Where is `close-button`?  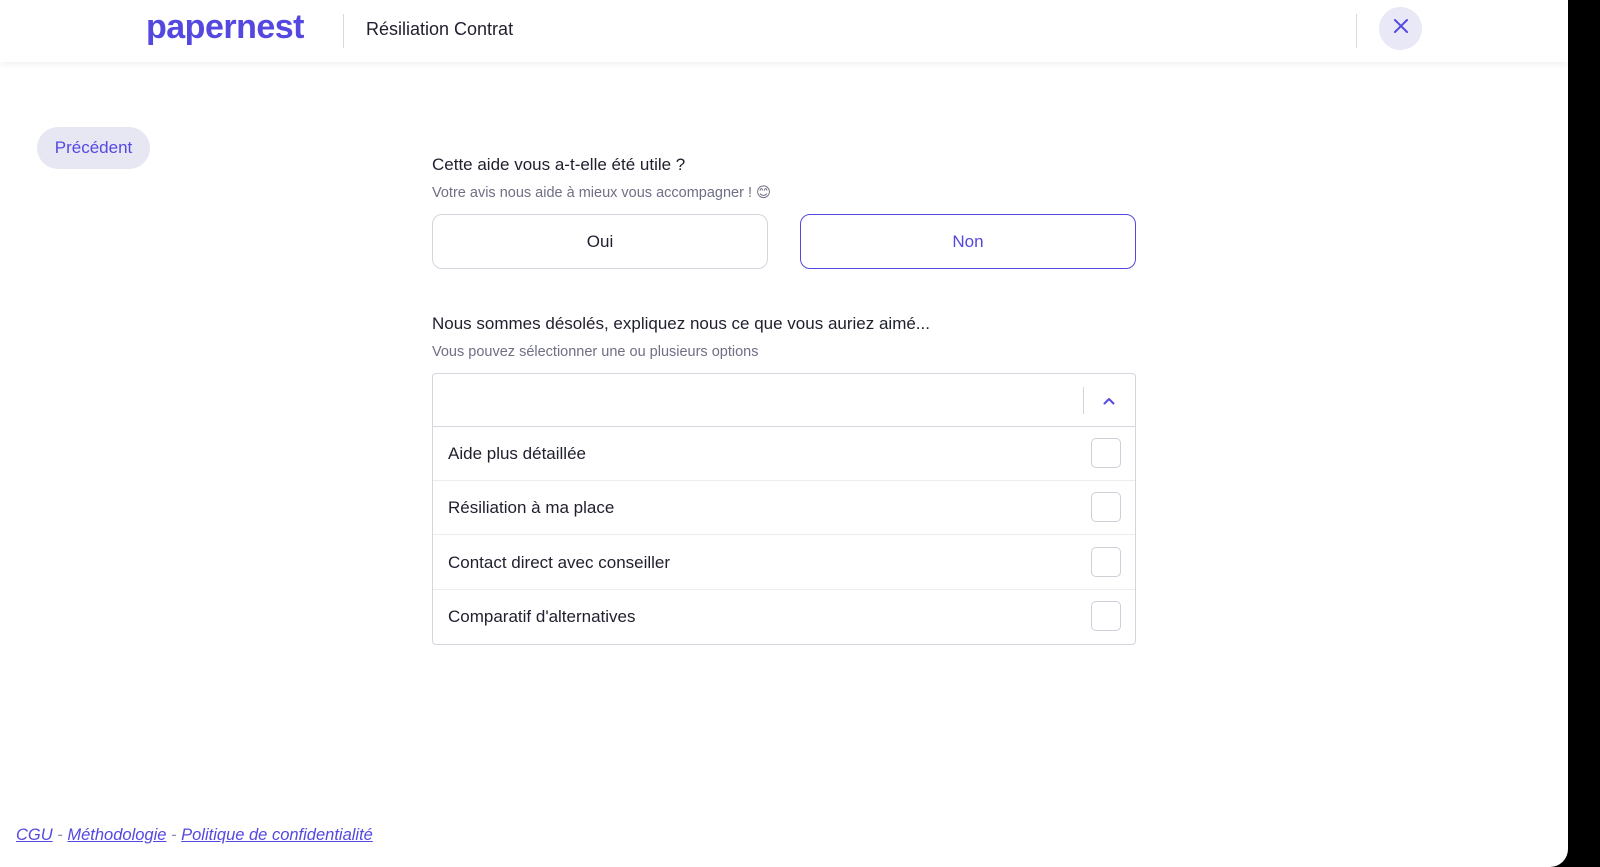 close-button is located at coordinates (1400, 28).